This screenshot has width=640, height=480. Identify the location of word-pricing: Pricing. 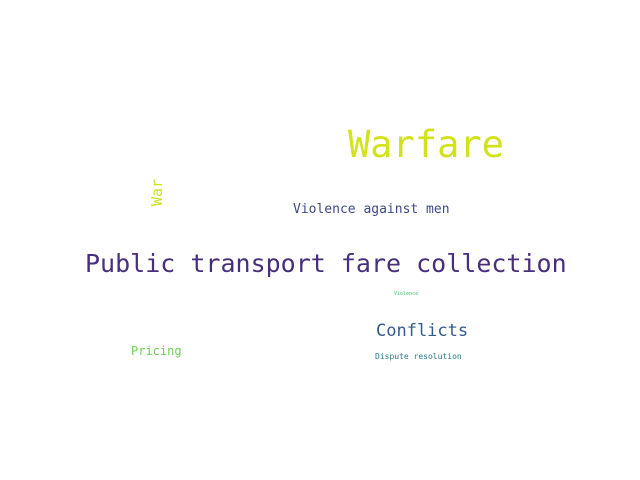
(156, 351).